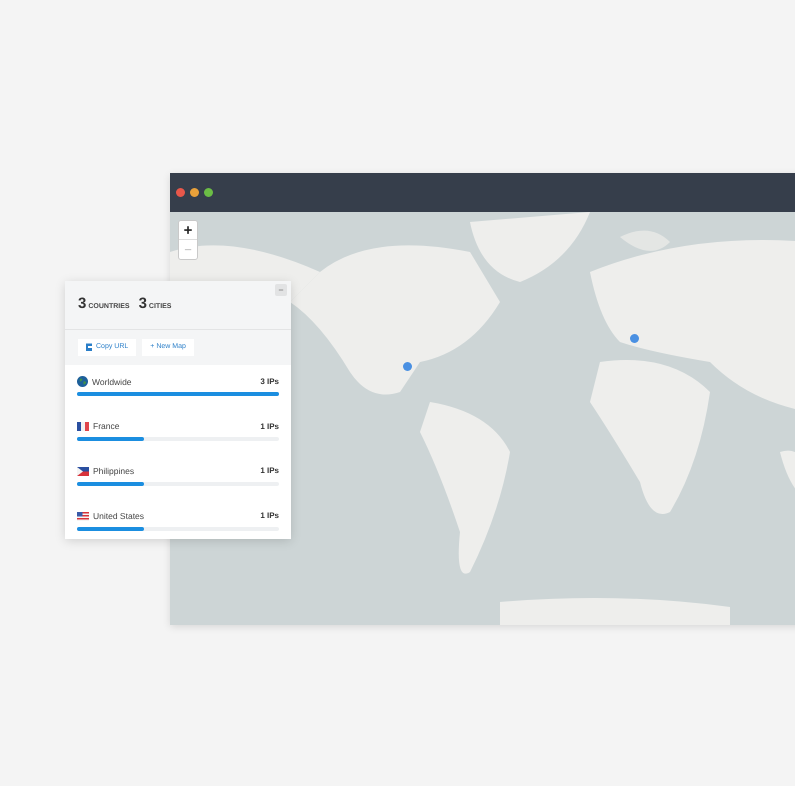 This screenshot has width=795, height=786. I want to click on location-name: Worldwide, so click(112, 382).